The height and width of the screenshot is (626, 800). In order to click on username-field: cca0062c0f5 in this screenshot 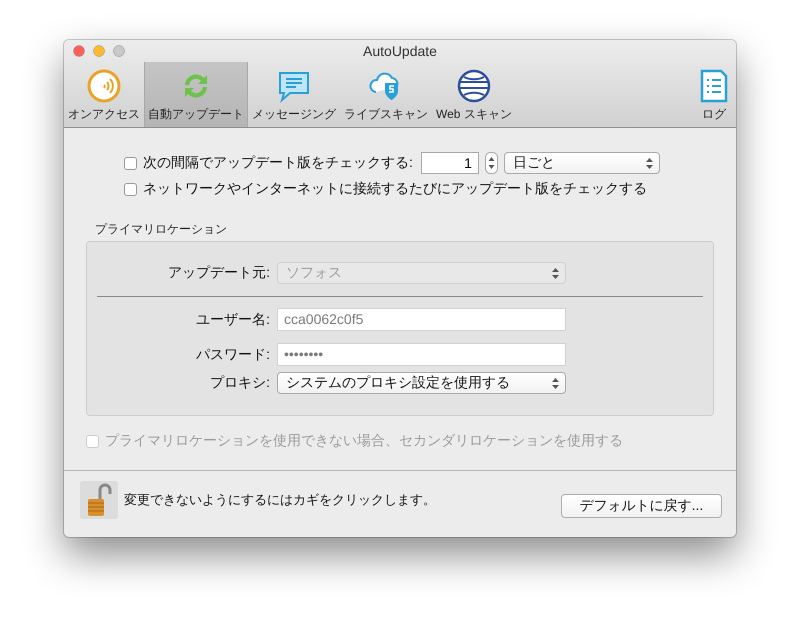, I will do `click(421, 319)`.